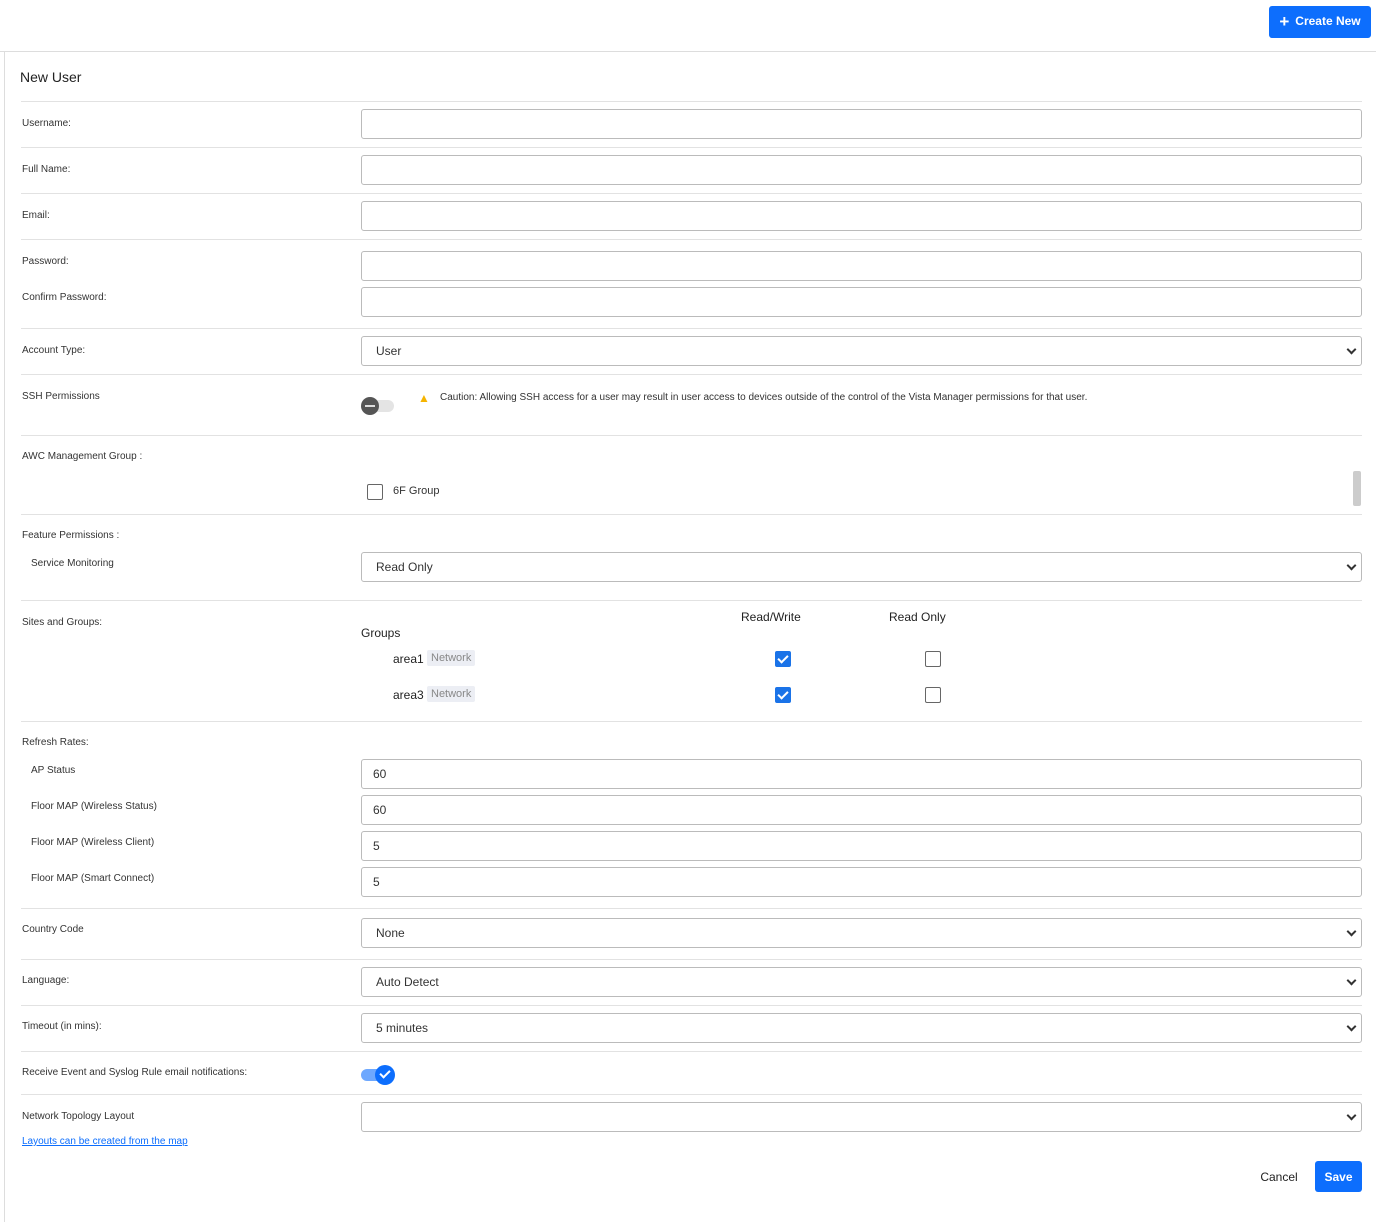 The height and width of the screenshot is (1222, 1376). Describe the element at coordinates (416, 491) in the screenshot. I see `awc-group-label: 6F Group` at that location.